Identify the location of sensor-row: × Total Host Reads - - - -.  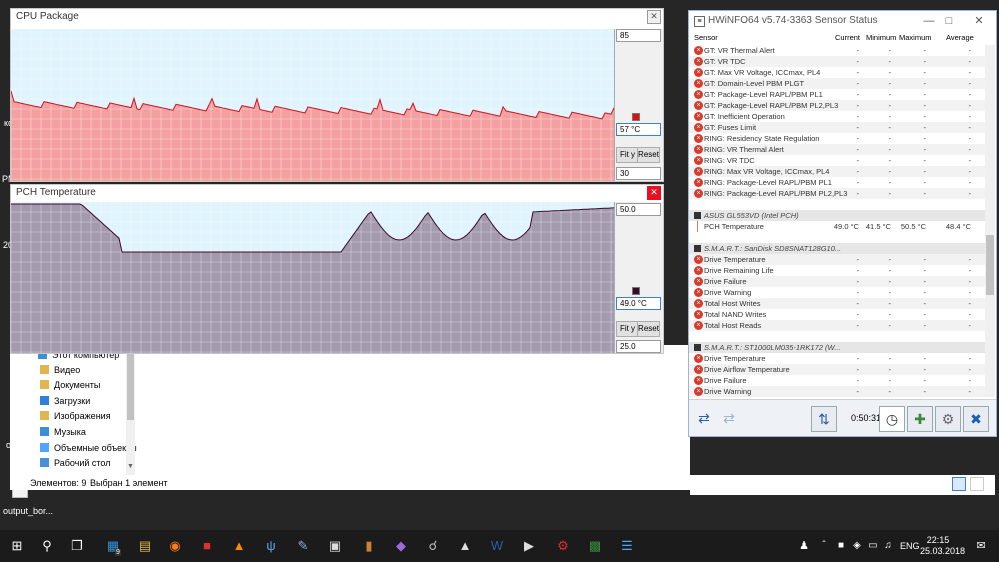
(837, 325).